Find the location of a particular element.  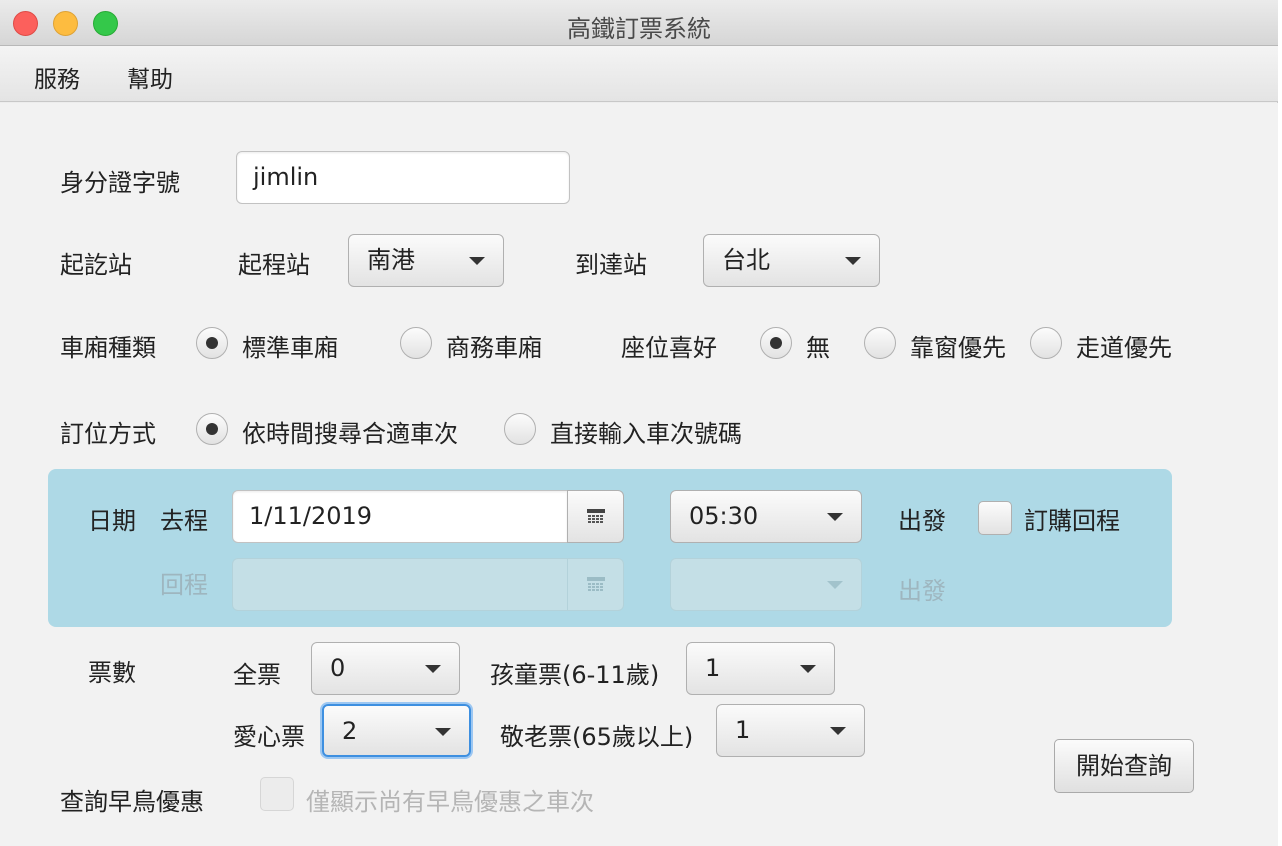

to-station-value: 台北 is located at coordinates (746, 260).